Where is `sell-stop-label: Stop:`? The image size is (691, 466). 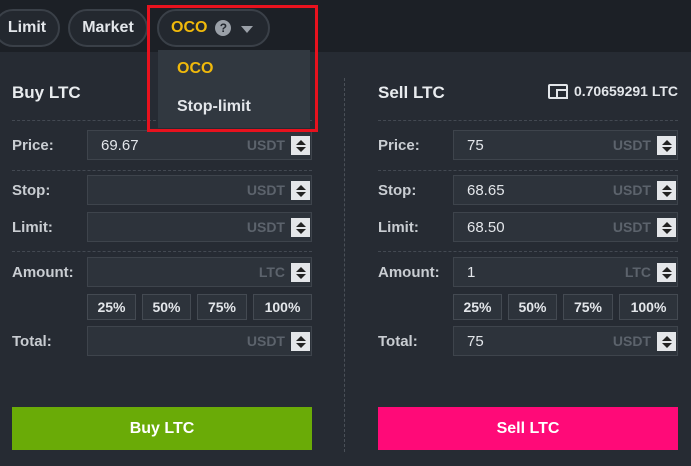
sell-stop-label: Stop: is located at coordinates (397, 190).